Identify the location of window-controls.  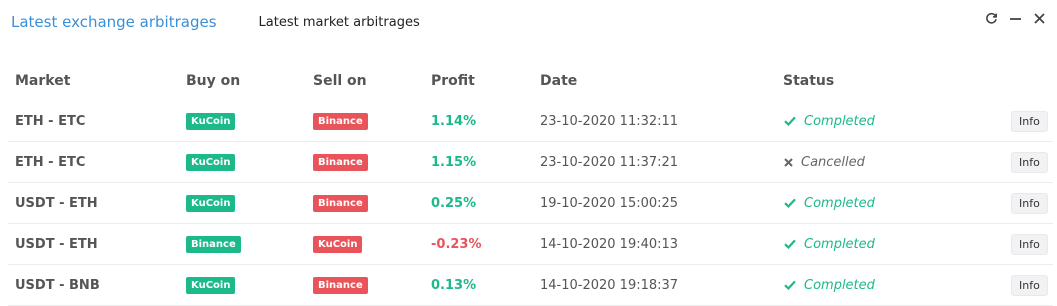
(1015, 18).